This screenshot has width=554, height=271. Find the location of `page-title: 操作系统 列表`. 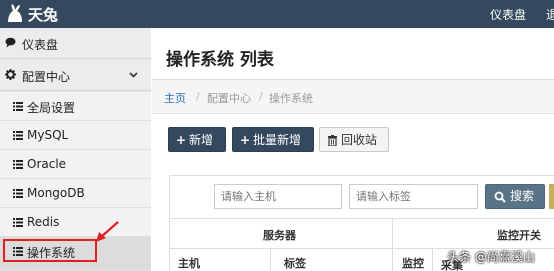

page-title: 操作系统 列表 is located at coordinates (220, 60).